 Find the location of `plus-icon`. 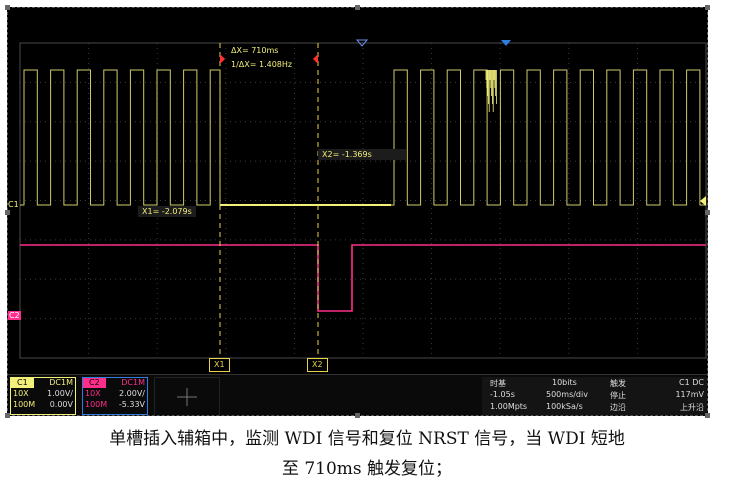

plus-icon is located at coordinates (187, 397).